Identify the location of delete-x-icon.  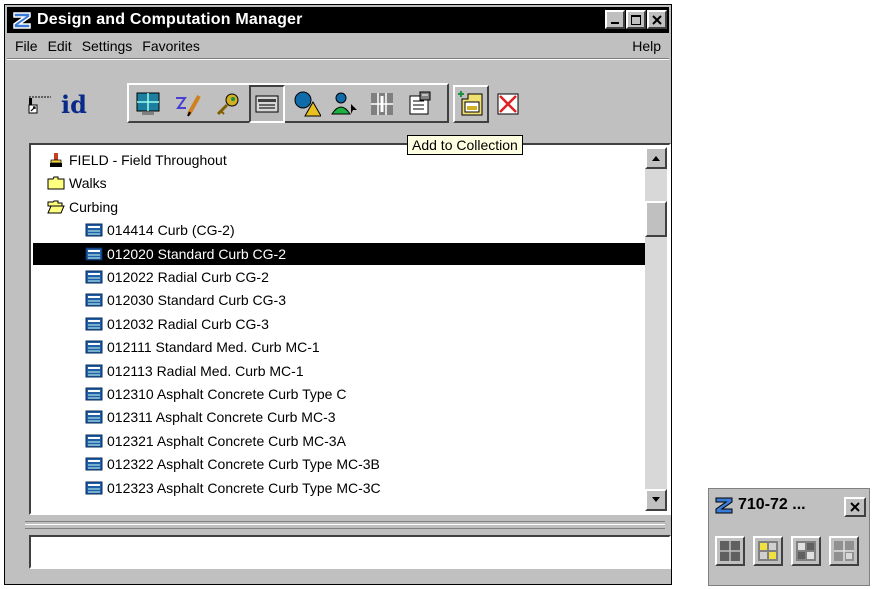
(508, 104).